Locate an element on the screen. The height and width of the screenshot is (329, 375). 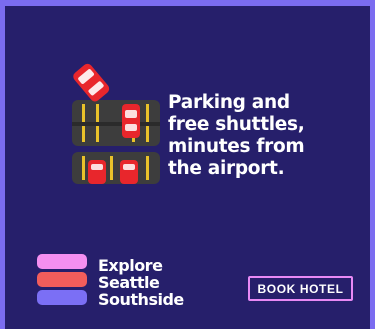
brand-logo-icon is located at coordinates (62, 279).